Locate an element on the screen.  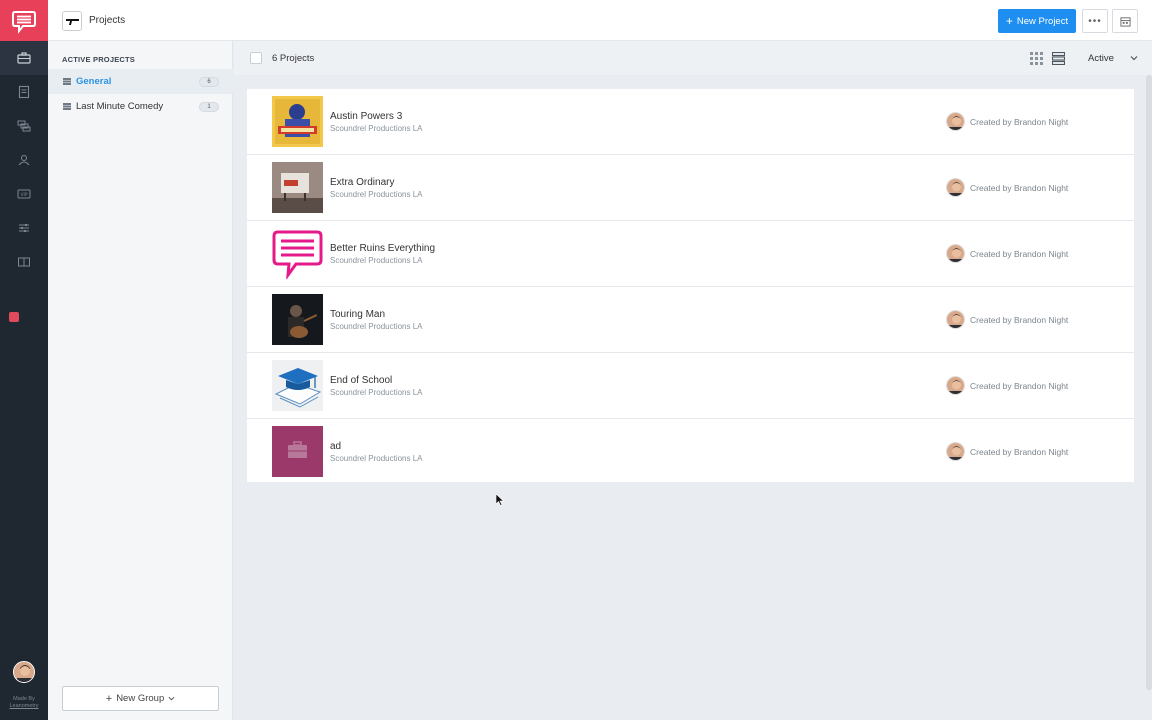
record-indicator-icon is located at coordinates (14, 317).